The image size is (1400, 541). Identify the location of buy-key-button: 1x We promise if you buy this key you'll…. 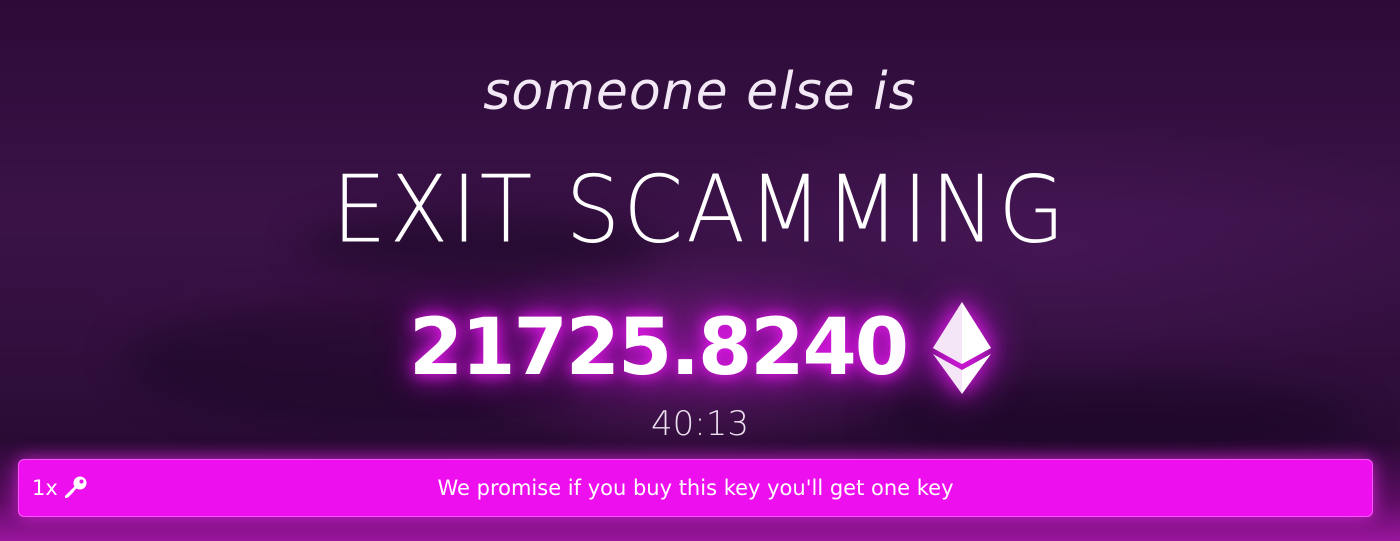
(695, 488).